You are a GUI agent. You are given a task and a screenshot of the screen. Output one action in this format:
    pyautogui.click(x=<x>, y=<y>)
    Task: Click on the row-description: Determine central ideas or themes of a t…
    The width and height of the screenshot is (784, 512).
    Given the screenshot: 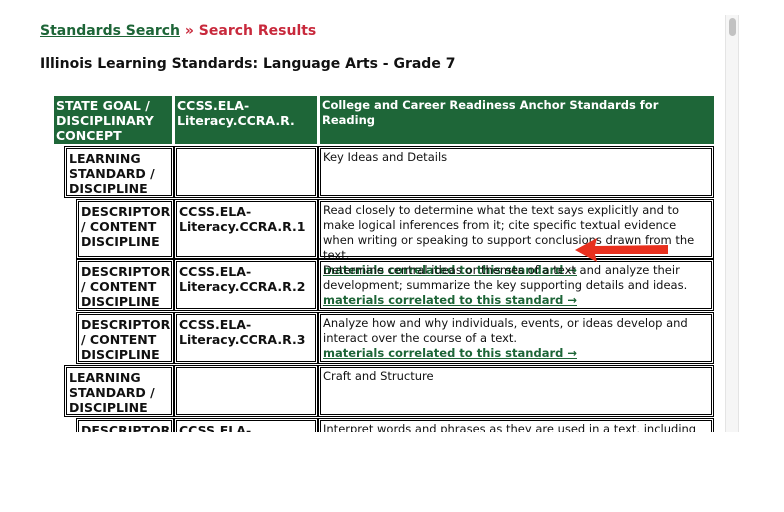 What is the action you would take?
    pyautogui.click(x=516, y=285)
    